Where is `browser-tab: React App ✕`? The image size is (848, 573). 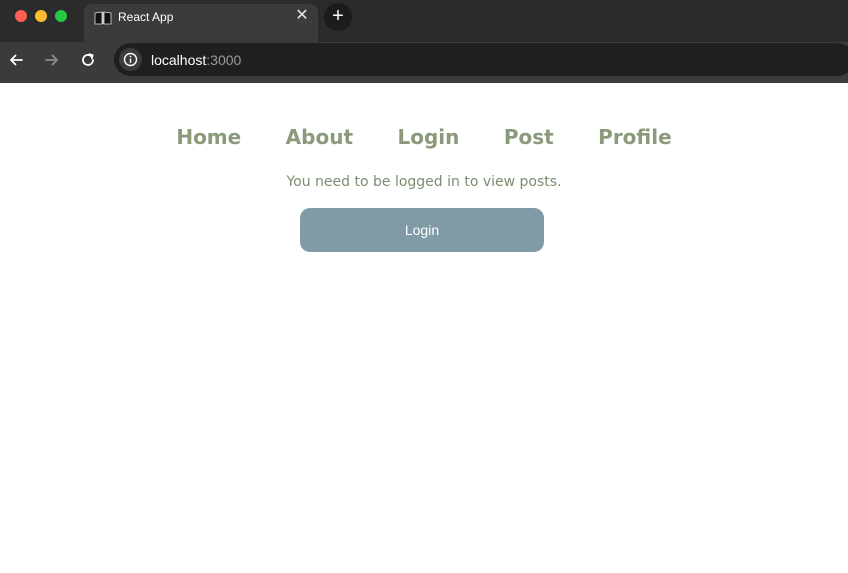 browser-tab: React App ✕ is located at coordinates (201, 23).